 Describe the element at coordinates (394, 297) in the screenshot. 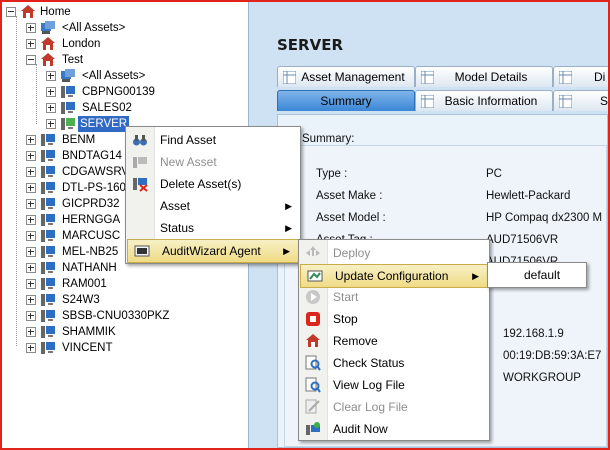

I see `menu-item-start: Start` at that location.